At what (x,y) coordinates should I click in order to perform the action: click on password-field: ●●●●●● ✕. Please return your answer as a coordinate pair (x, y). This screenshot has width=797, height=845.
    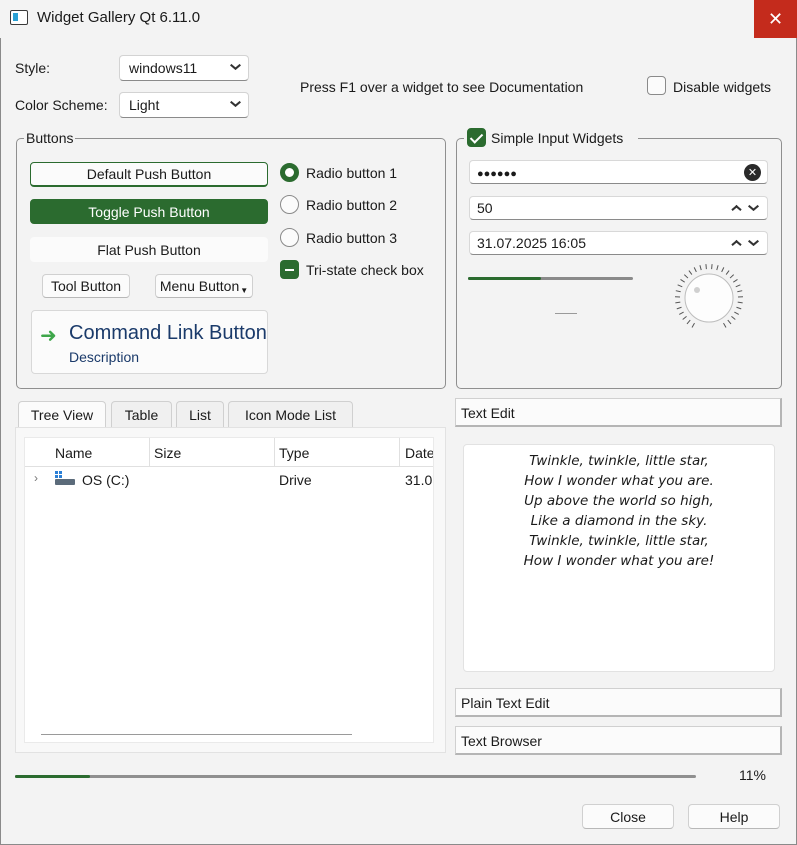
    Looking at the image, I should click on (618, 172).